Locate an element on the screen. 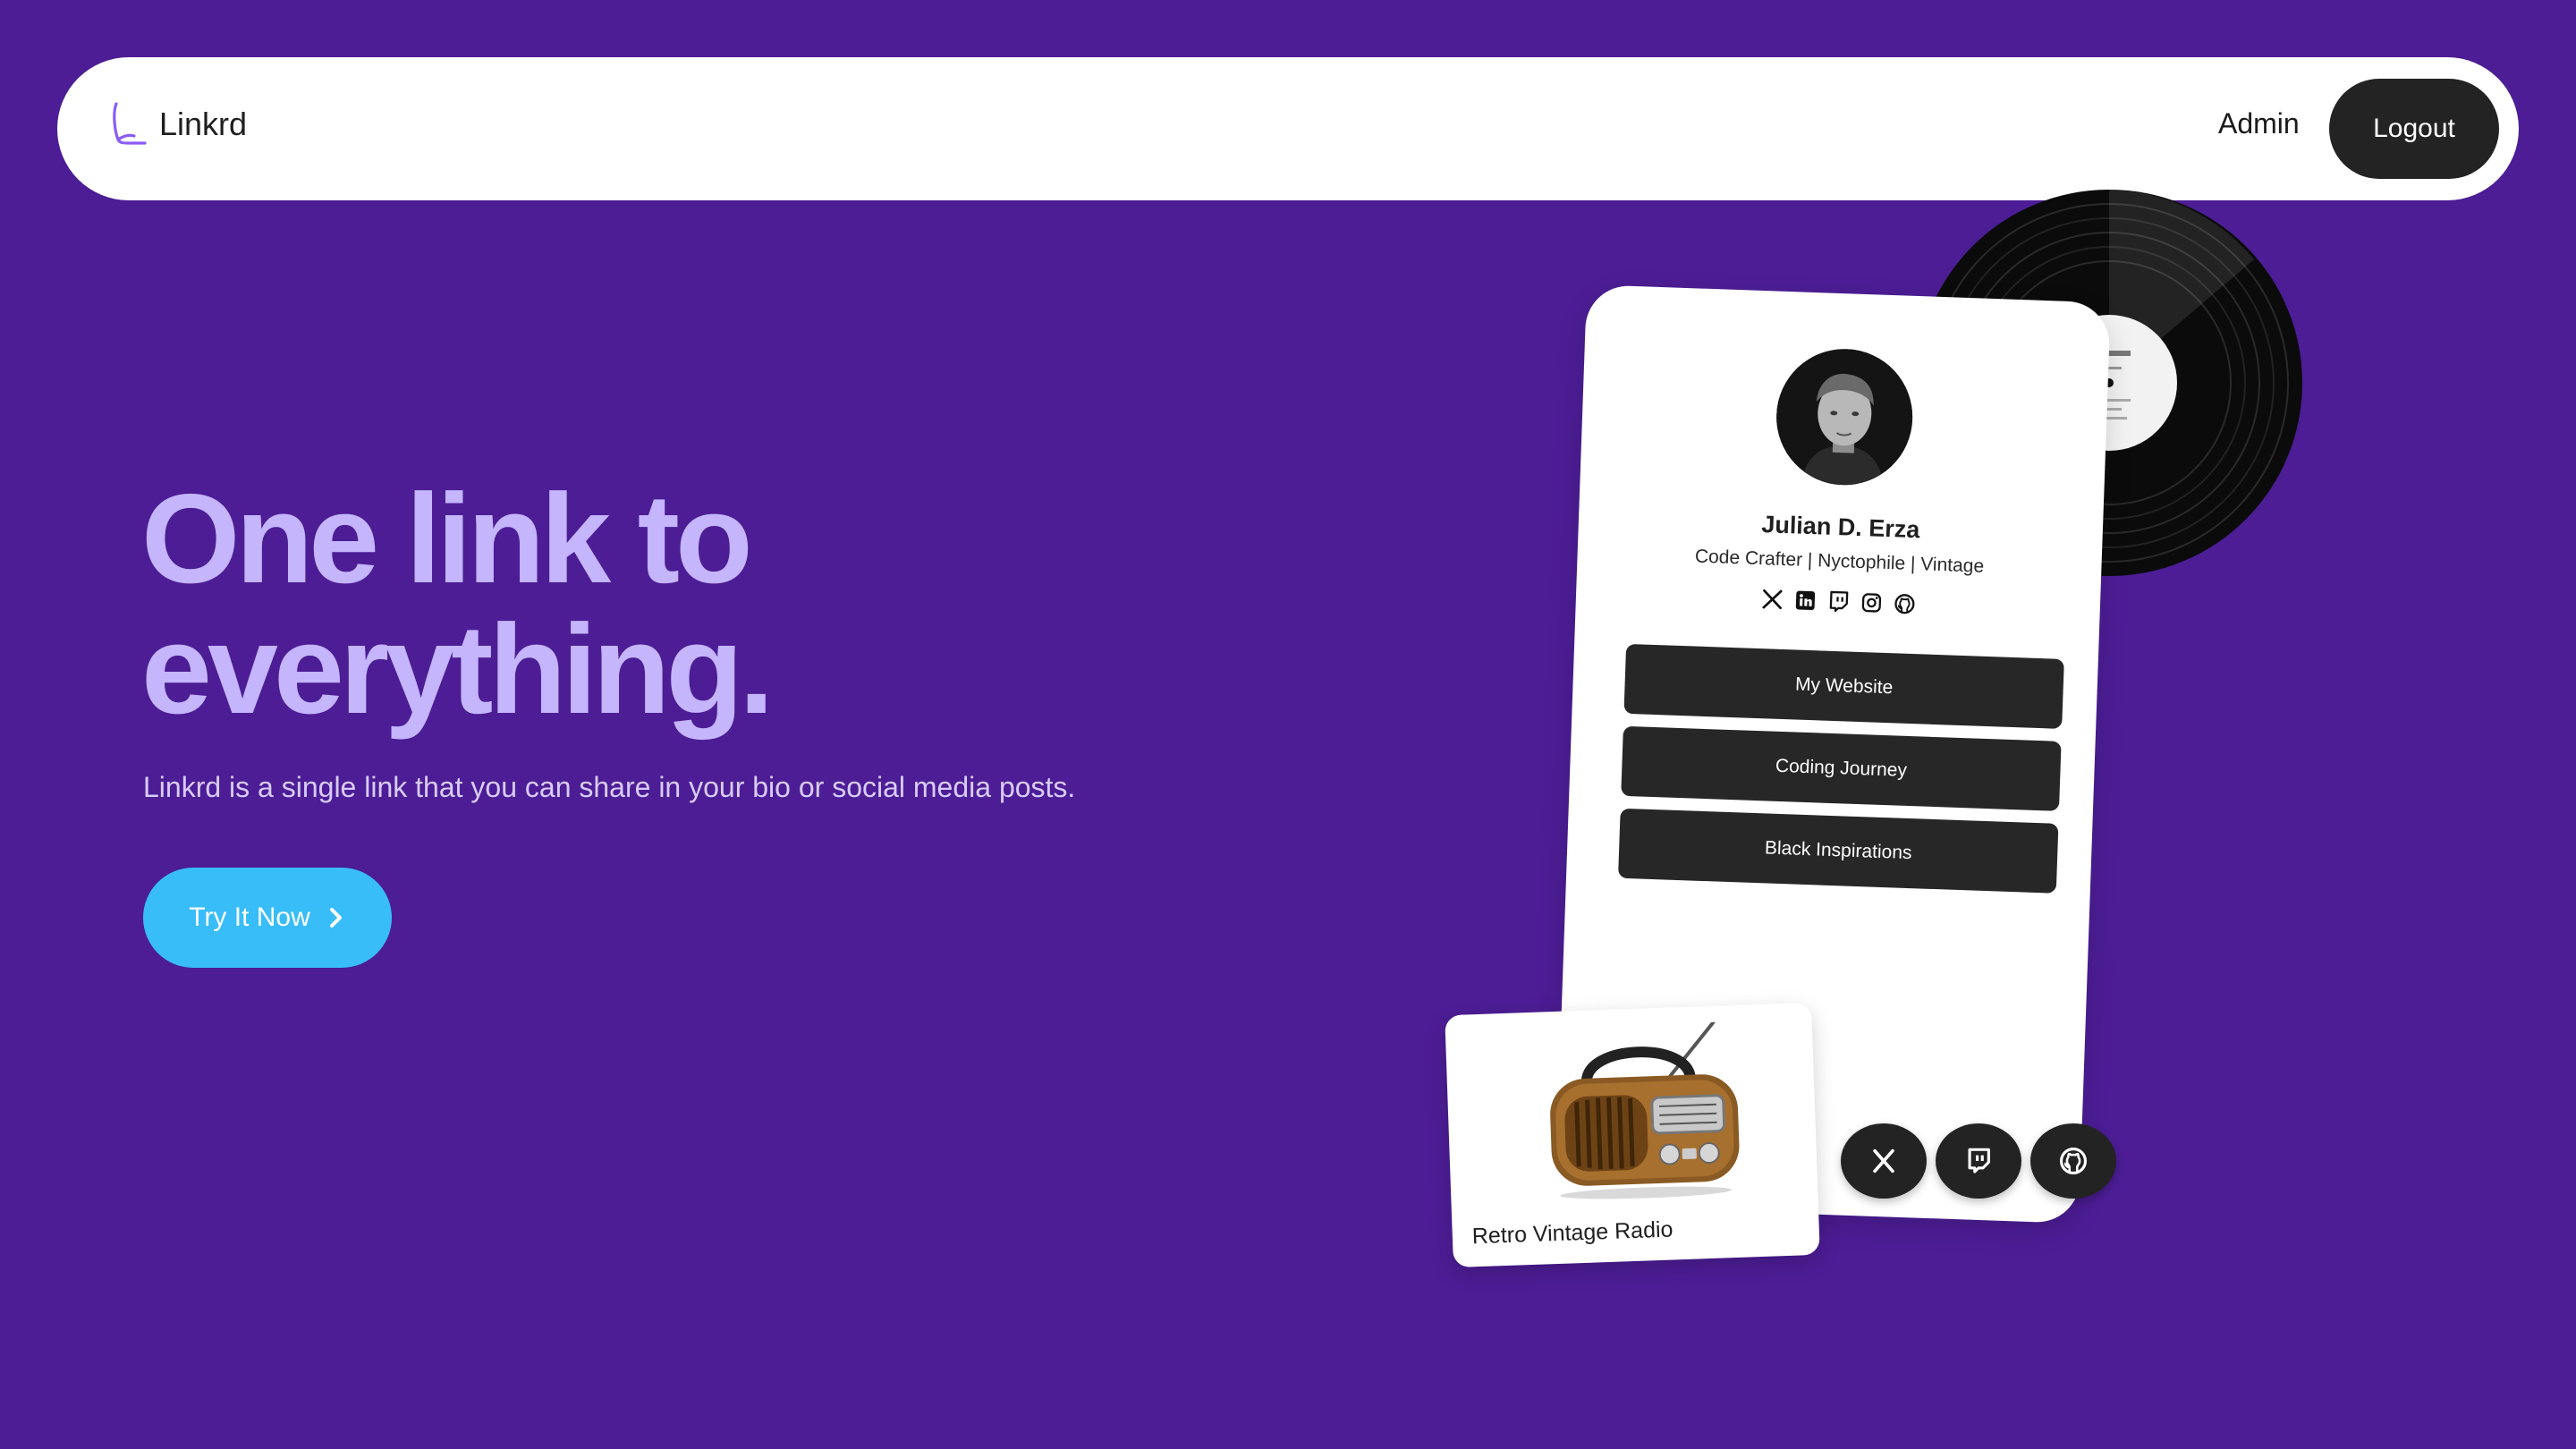 Image resolution: width=2576 pixels, height=1449 pixels. profile-name: Julian D. Erza is located at coordinates (1840, 527).